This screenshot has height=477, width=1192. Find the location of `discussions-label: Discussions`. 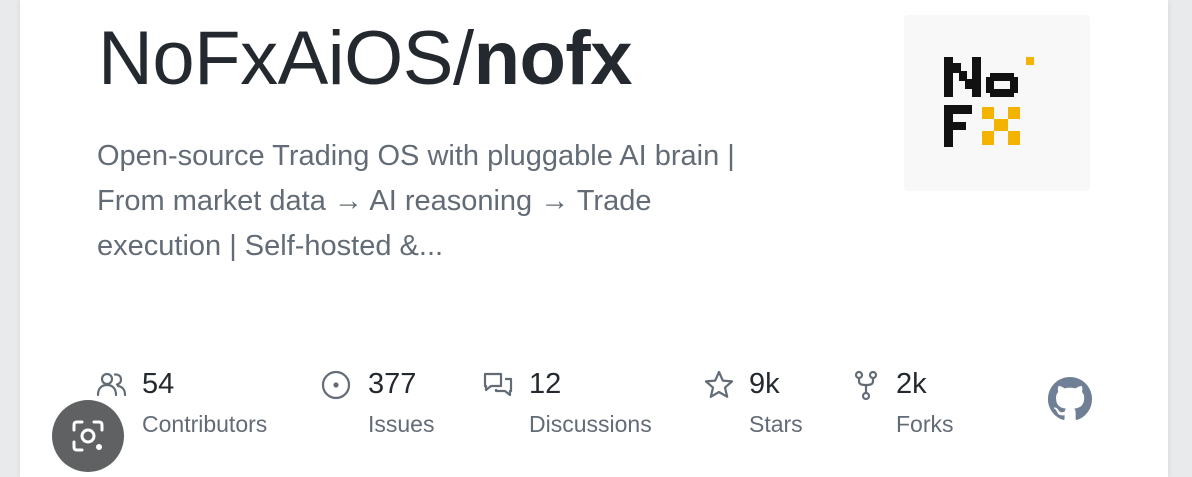

discussions-label: Discussions is located at coordinates (590, 424).